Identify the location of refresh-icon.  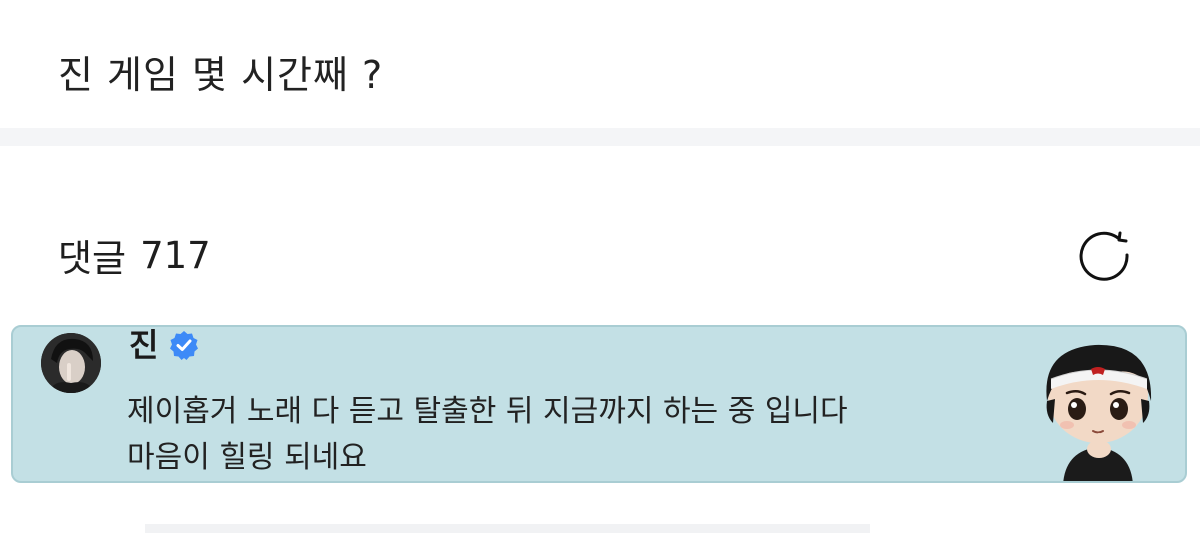
(1104, 256).